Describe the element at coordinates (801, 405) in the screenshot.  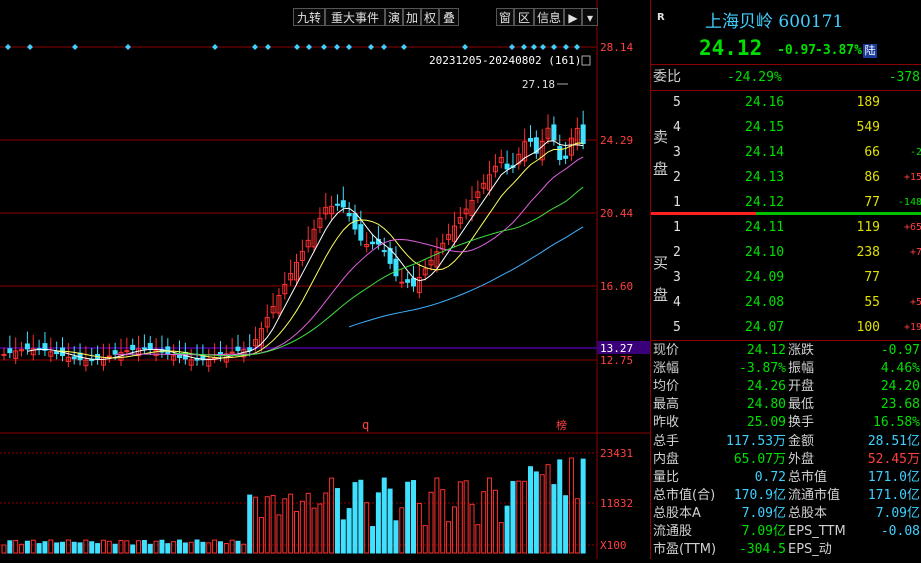
I see `stat-label-2: 最低` at that location.